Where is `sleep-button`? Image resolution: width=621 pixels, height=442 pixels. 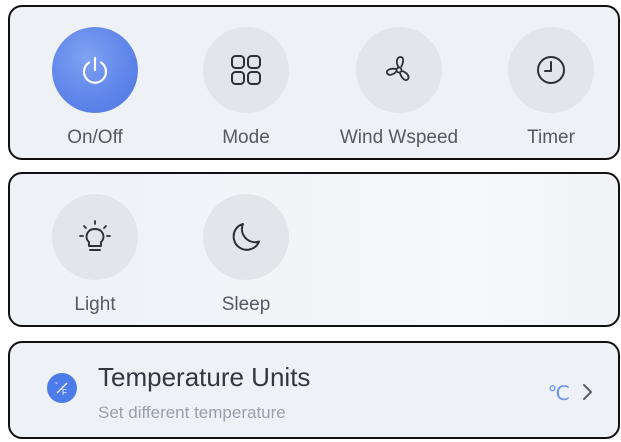
sleep-button is located at coordinates (246, 237).